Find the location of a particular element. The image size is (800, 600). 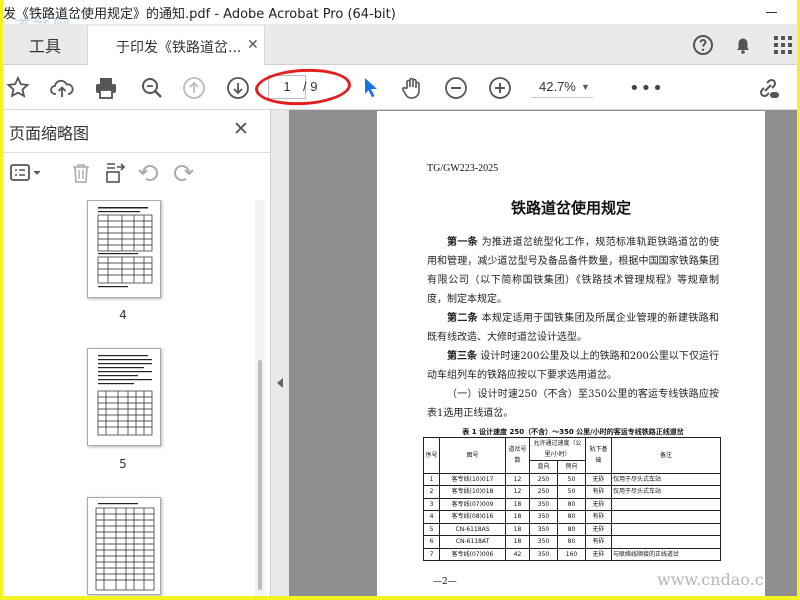

select-cursor-icon is located at coordinates (370, 88).